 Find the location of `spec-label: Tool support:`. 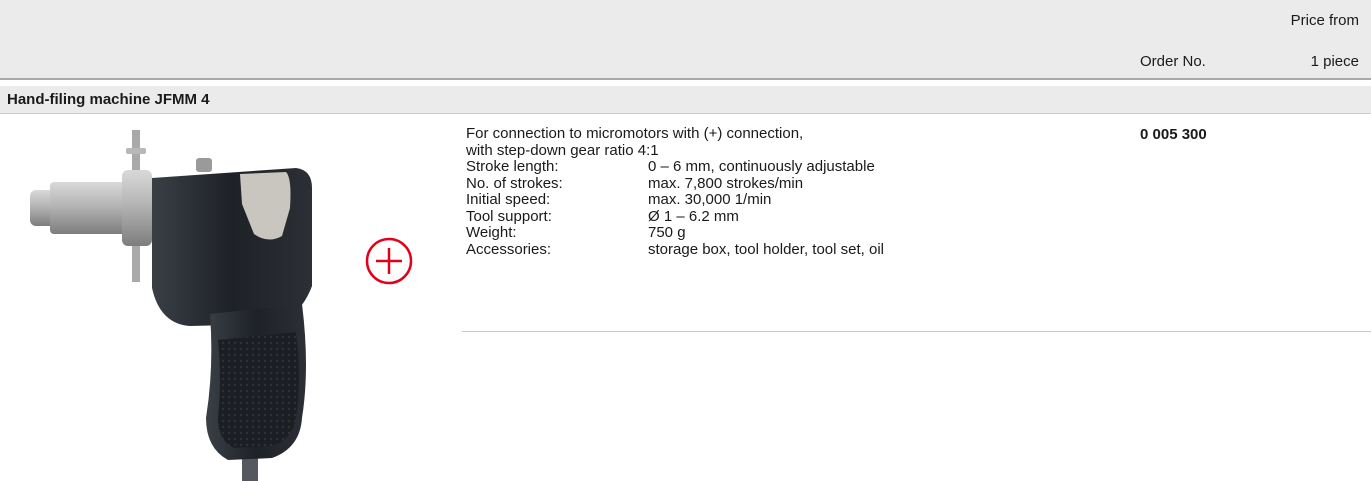

spec-label: Tool support: is located at coordinates (509, 216).